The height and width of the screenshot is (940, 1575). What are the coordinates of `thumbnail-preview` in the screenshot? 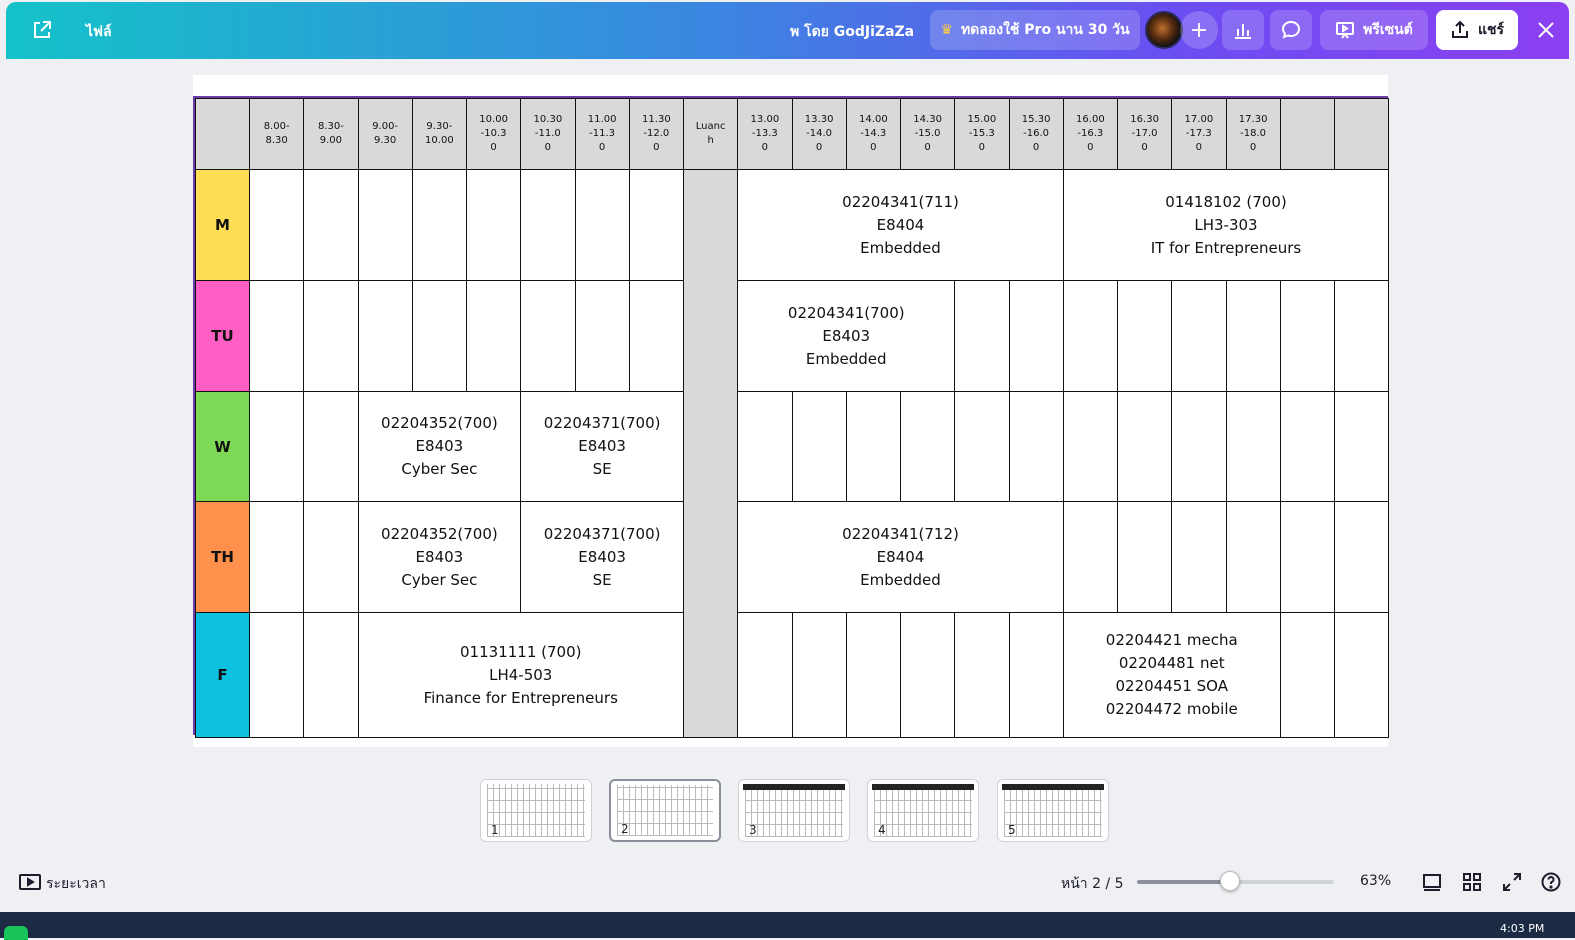 It's located at (923, 810).